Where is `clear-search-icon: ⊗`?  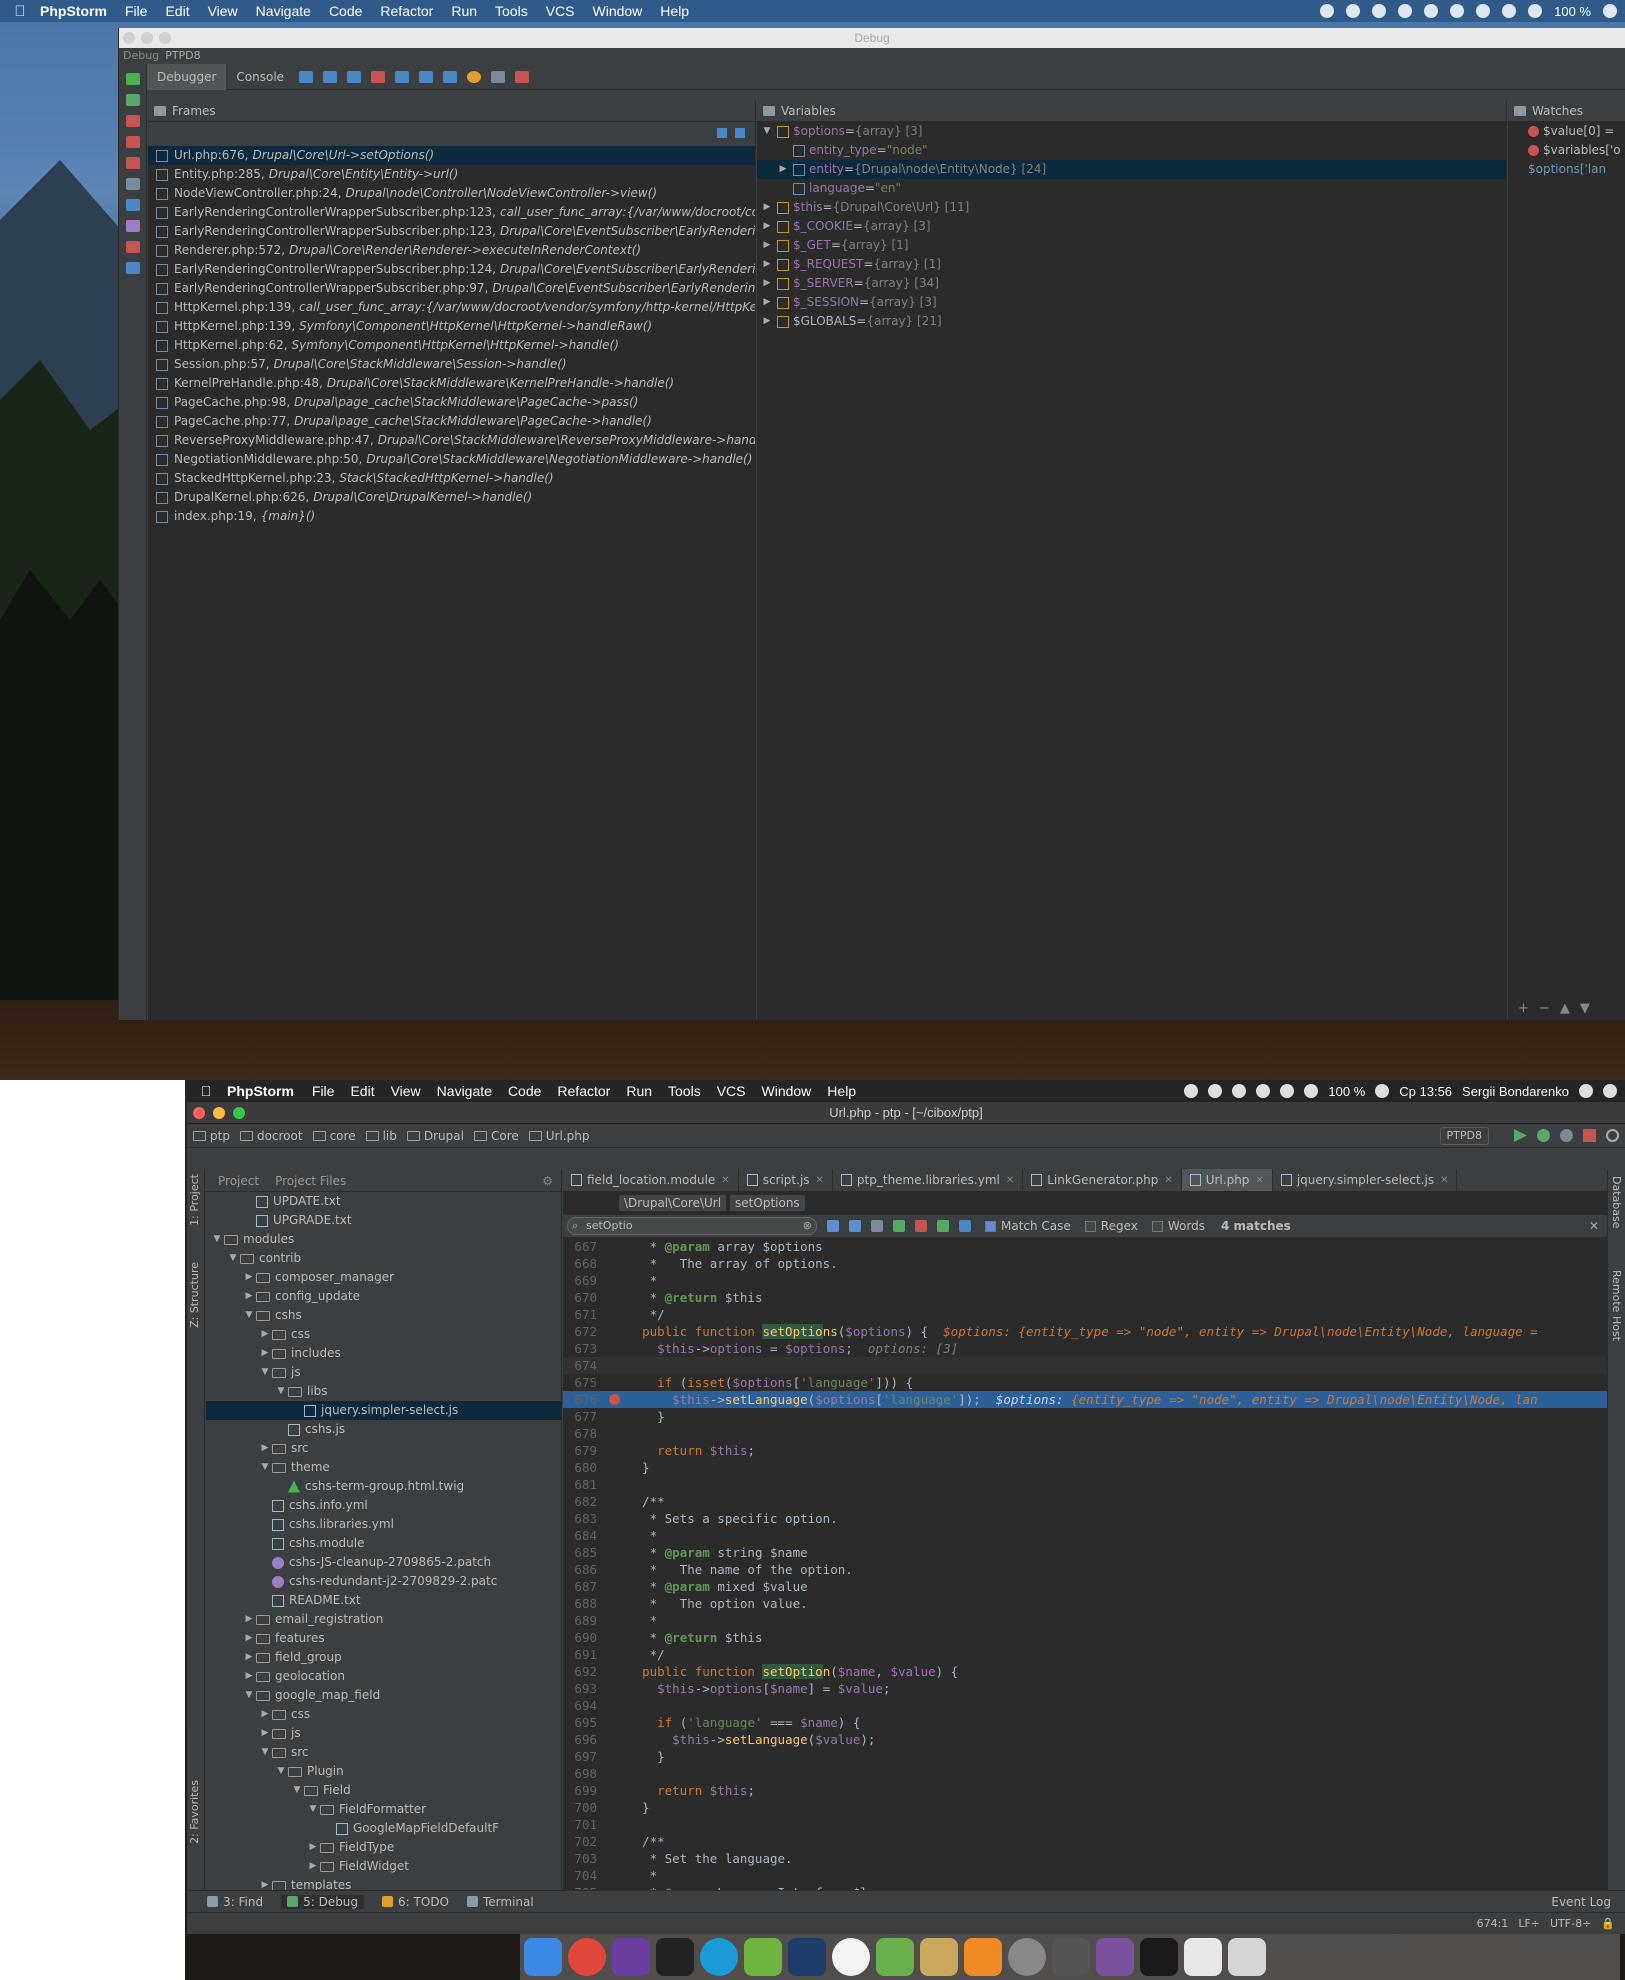
clear-search-icon: ⊗ is located at coordinates (807, 1226).